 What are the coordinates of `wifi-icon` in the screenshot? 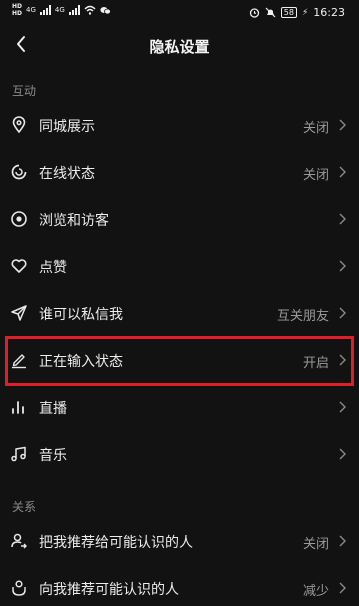 It's located at (90, 10).